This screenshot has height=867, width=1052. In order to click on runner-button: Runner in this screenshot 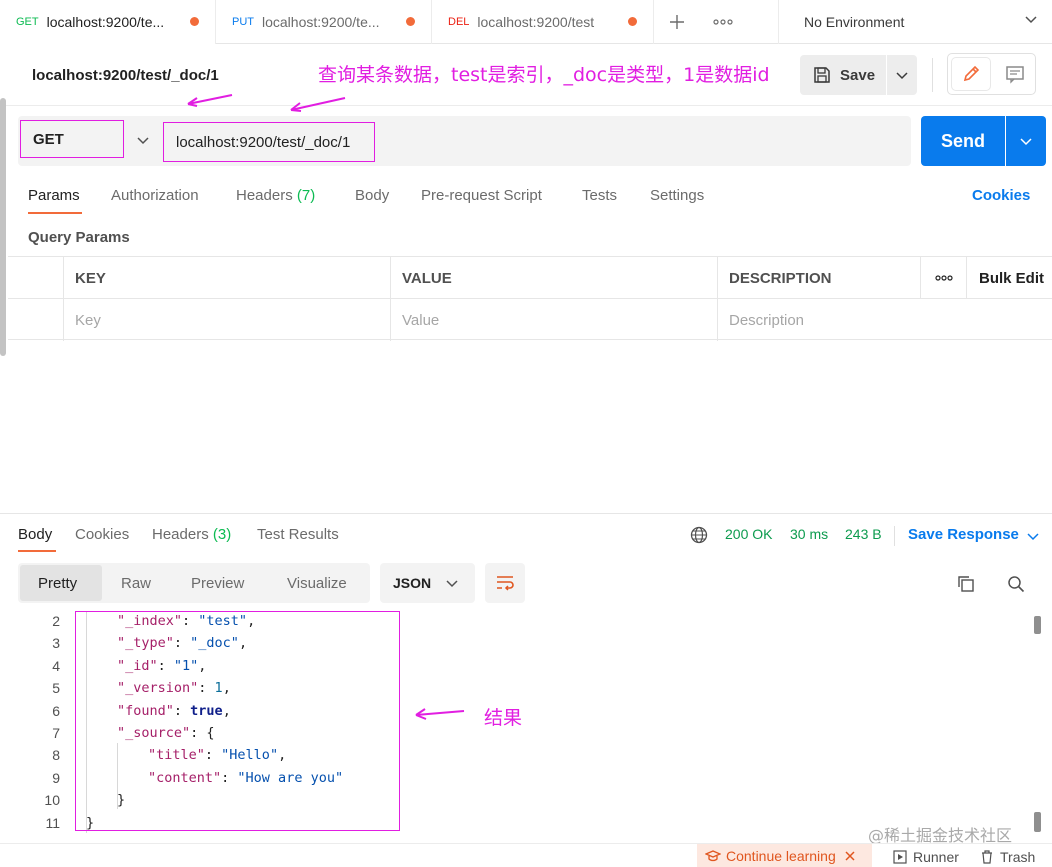, I will do `click(926, 857)`.